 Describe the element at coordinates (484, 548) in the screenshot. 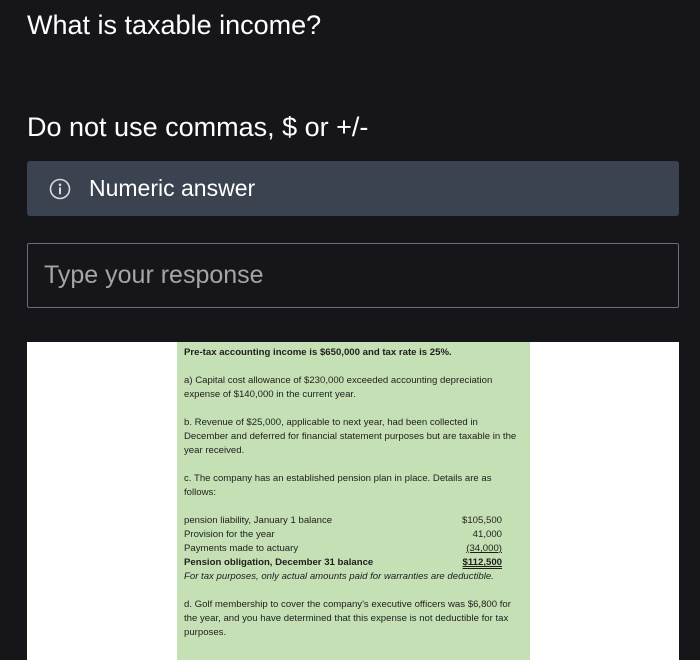

I see `pension-row-amount: (34,000)` at that location.